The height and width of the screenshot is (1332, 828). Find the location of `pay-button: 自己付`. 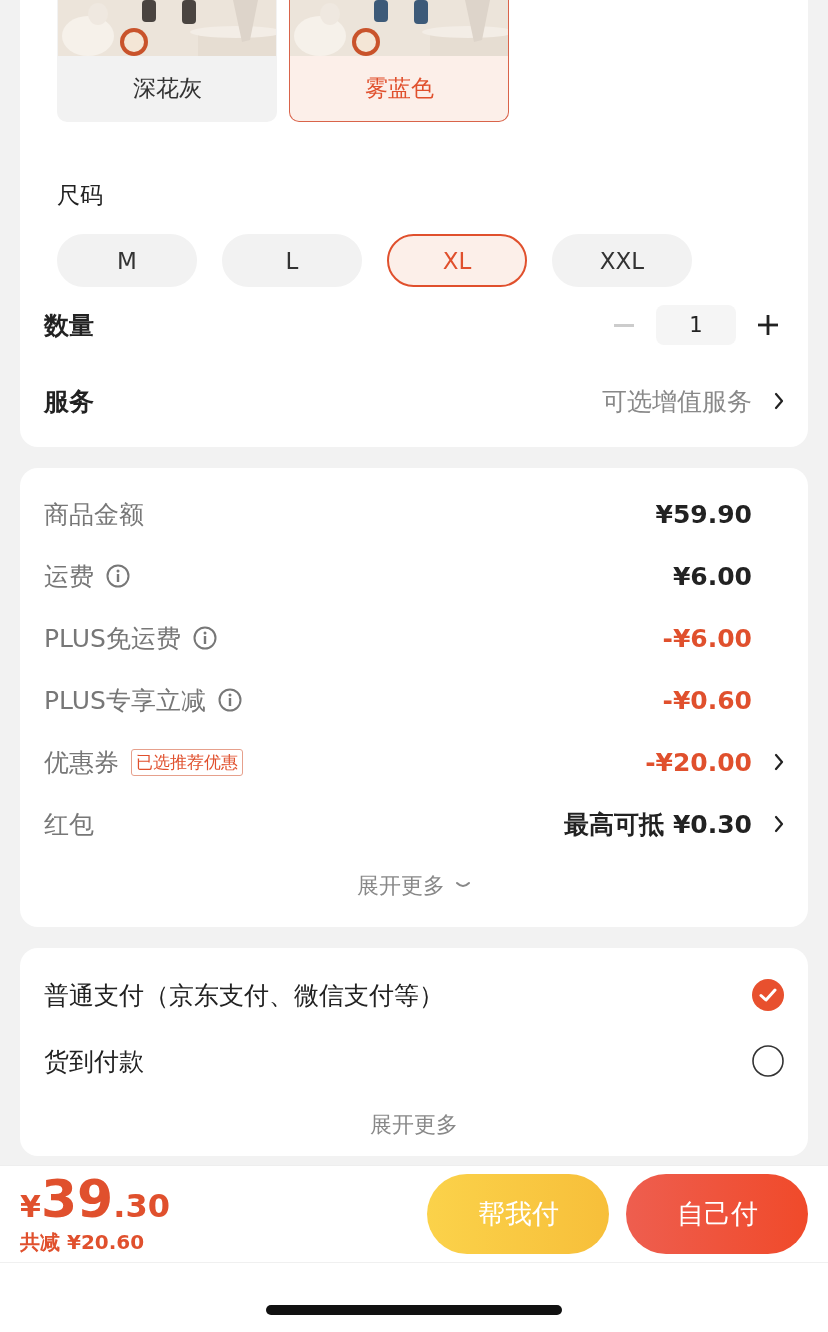

pay-button: 自己付 is located at coordinates (717, 1214).